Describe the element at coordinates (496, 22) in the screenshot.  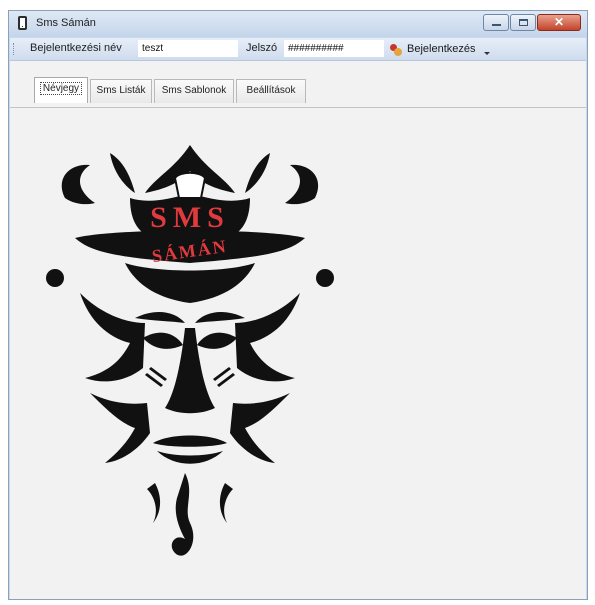
I see `minimize-button` at that location.